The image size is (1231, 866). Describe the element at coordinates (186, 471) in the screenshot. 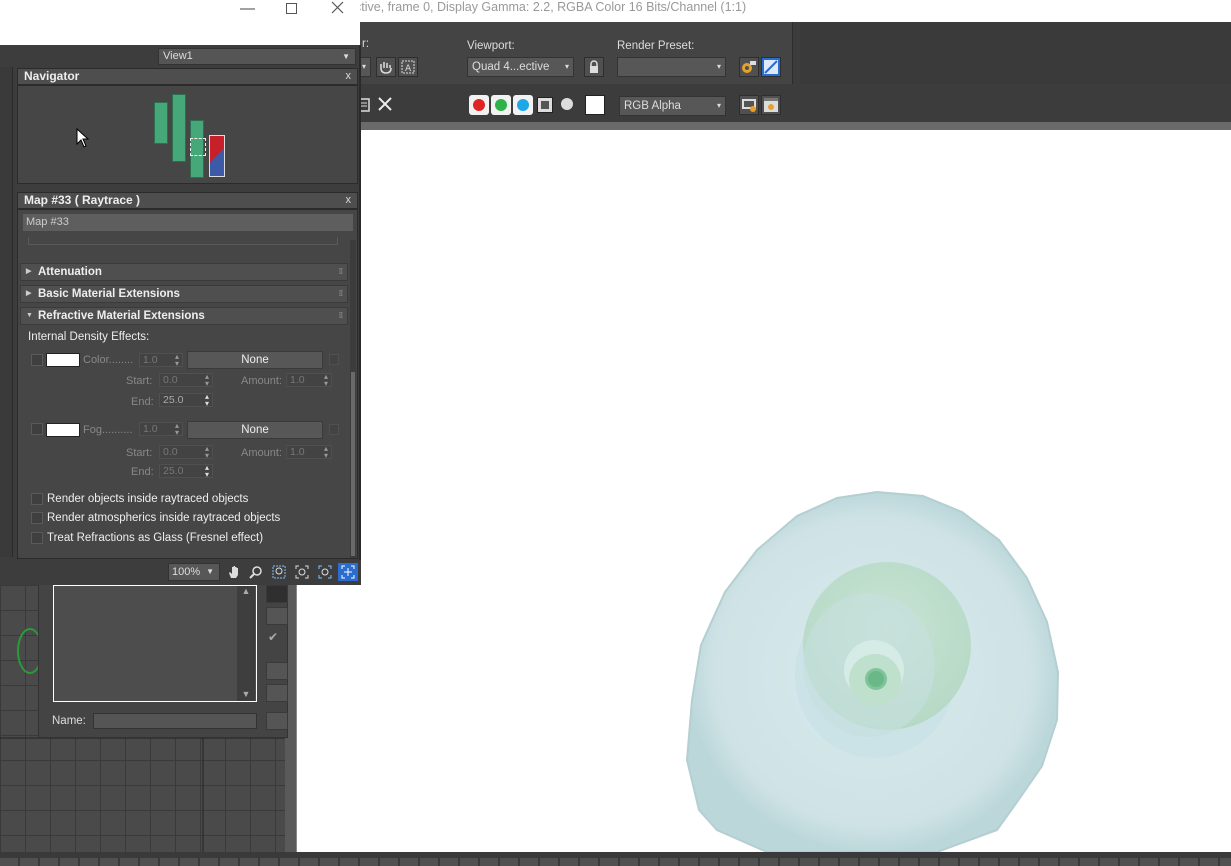

I see `fog-end-spinner: 25.0 ▴ ▾` at that location.